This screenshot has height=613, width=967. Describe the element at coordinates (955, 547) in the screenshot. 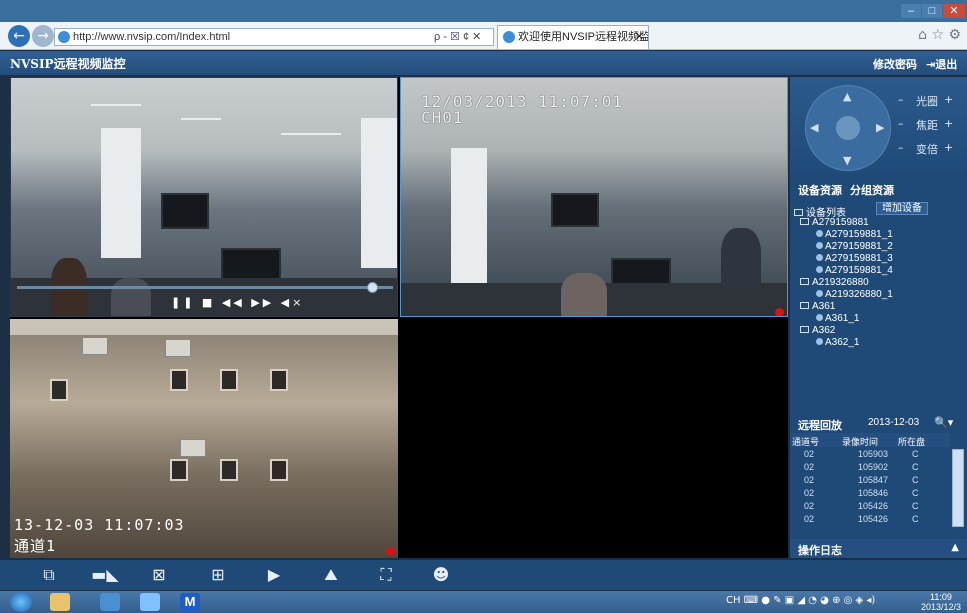

I see `chevron-up-icon: ▲` at that location.